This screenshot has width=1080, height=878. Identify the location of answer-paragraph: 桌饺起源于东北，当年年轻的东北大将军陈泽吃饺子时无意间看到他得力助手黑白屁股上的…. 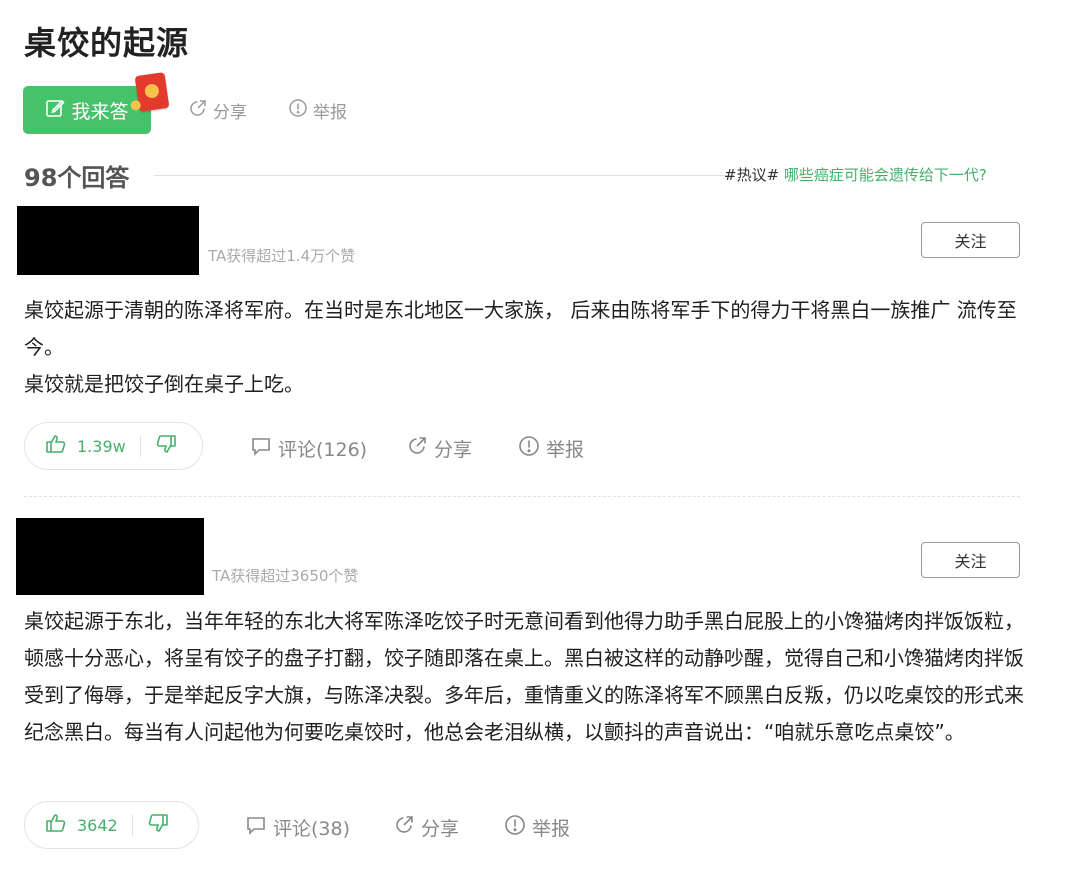
(524, 676).